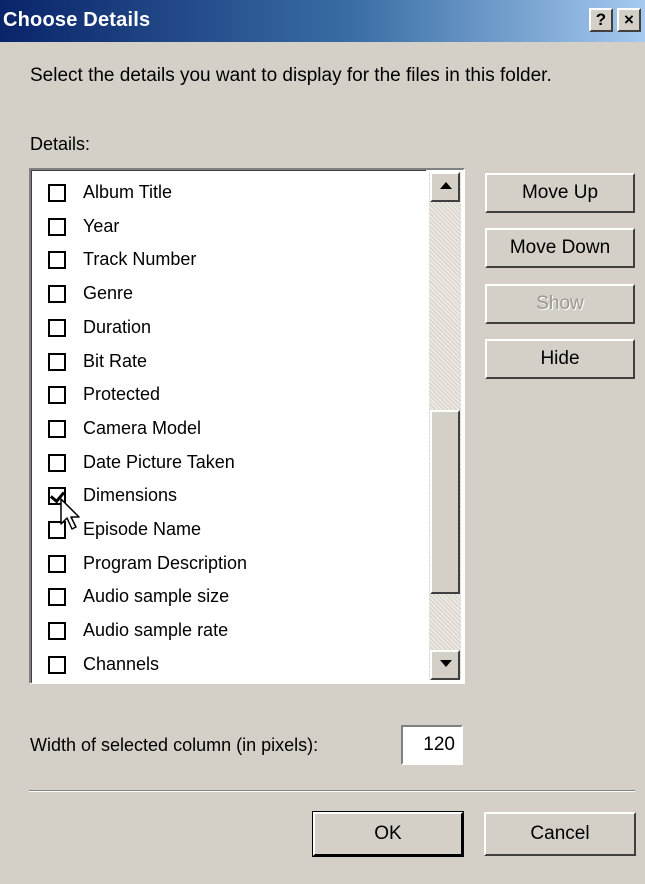  I want to click on detail-item: Track Number, so click(229, 260).